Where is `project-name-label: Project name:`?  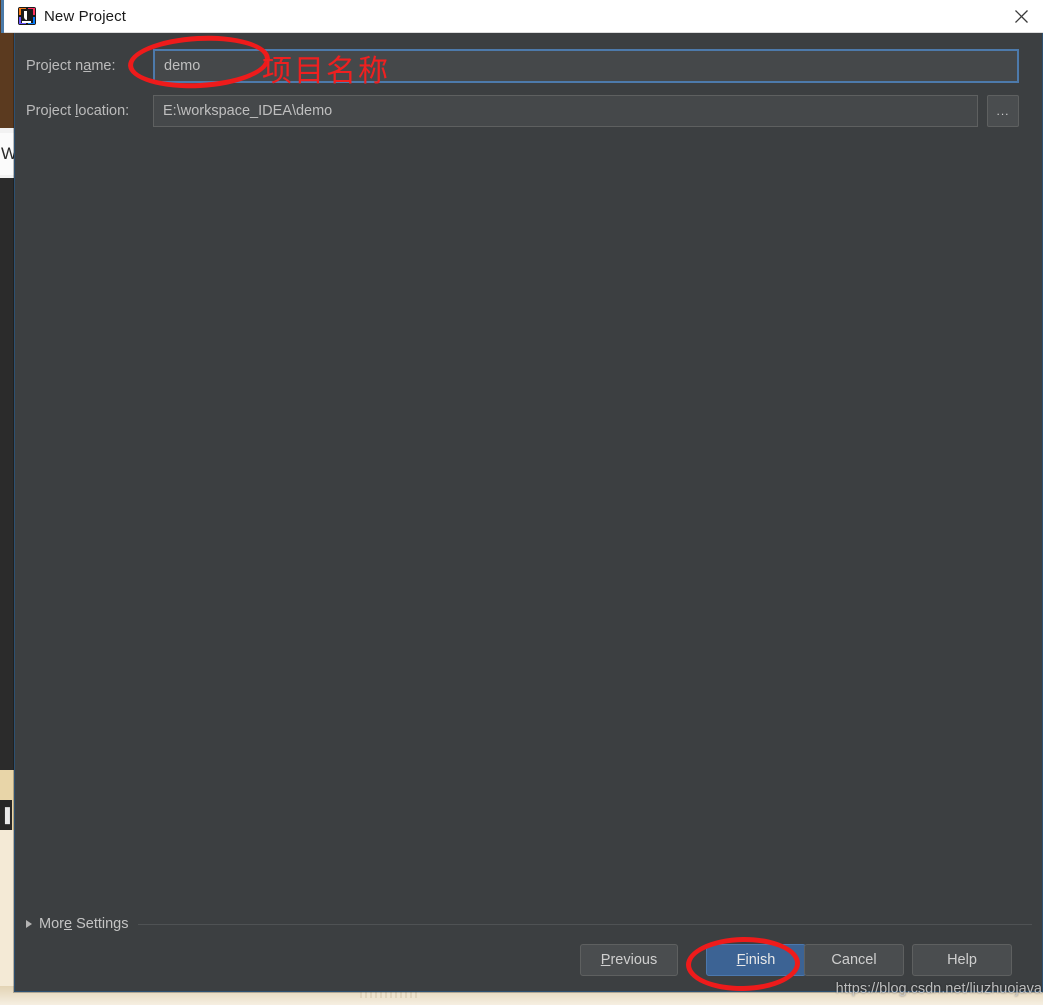 project-name-label: Project name: is located at coordinates (71, 66).